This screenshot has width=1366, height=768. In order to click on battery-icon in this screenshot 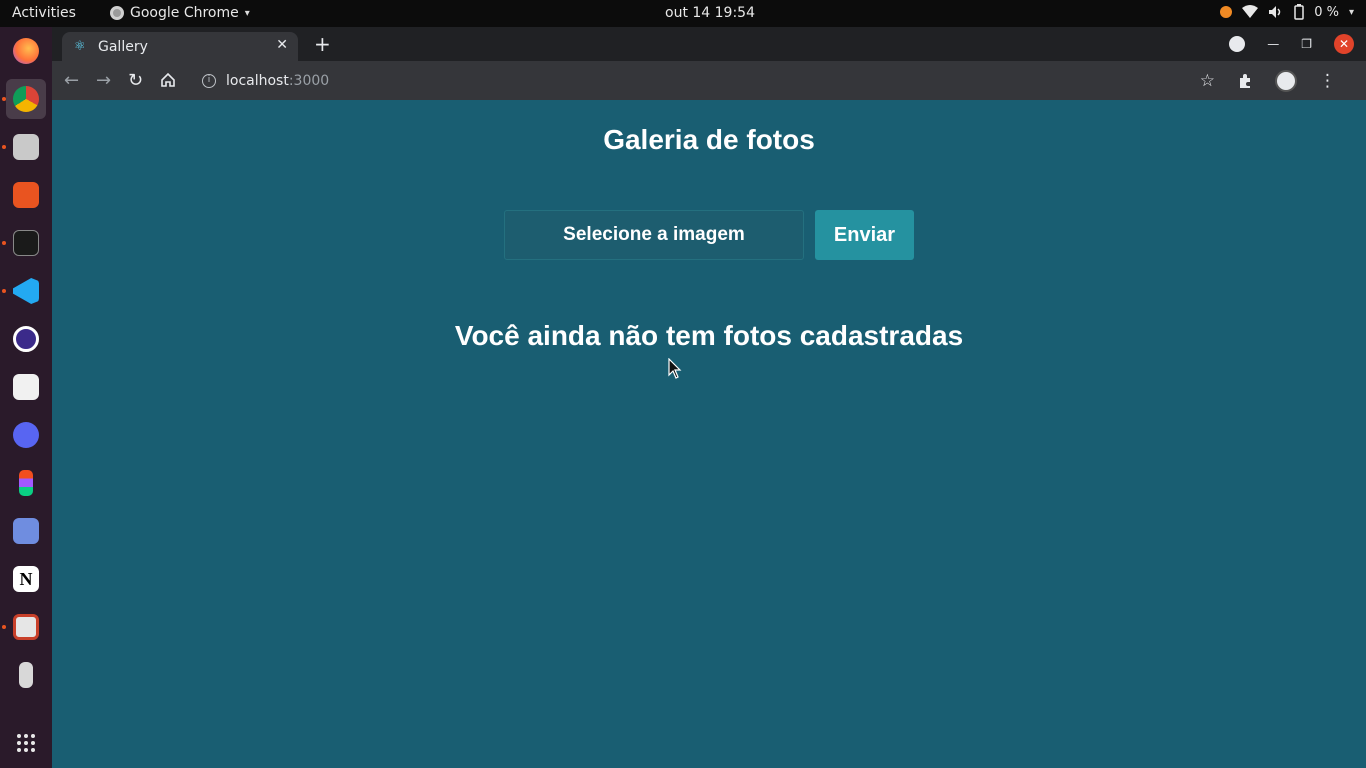, I will do `click(1299, 12)`.